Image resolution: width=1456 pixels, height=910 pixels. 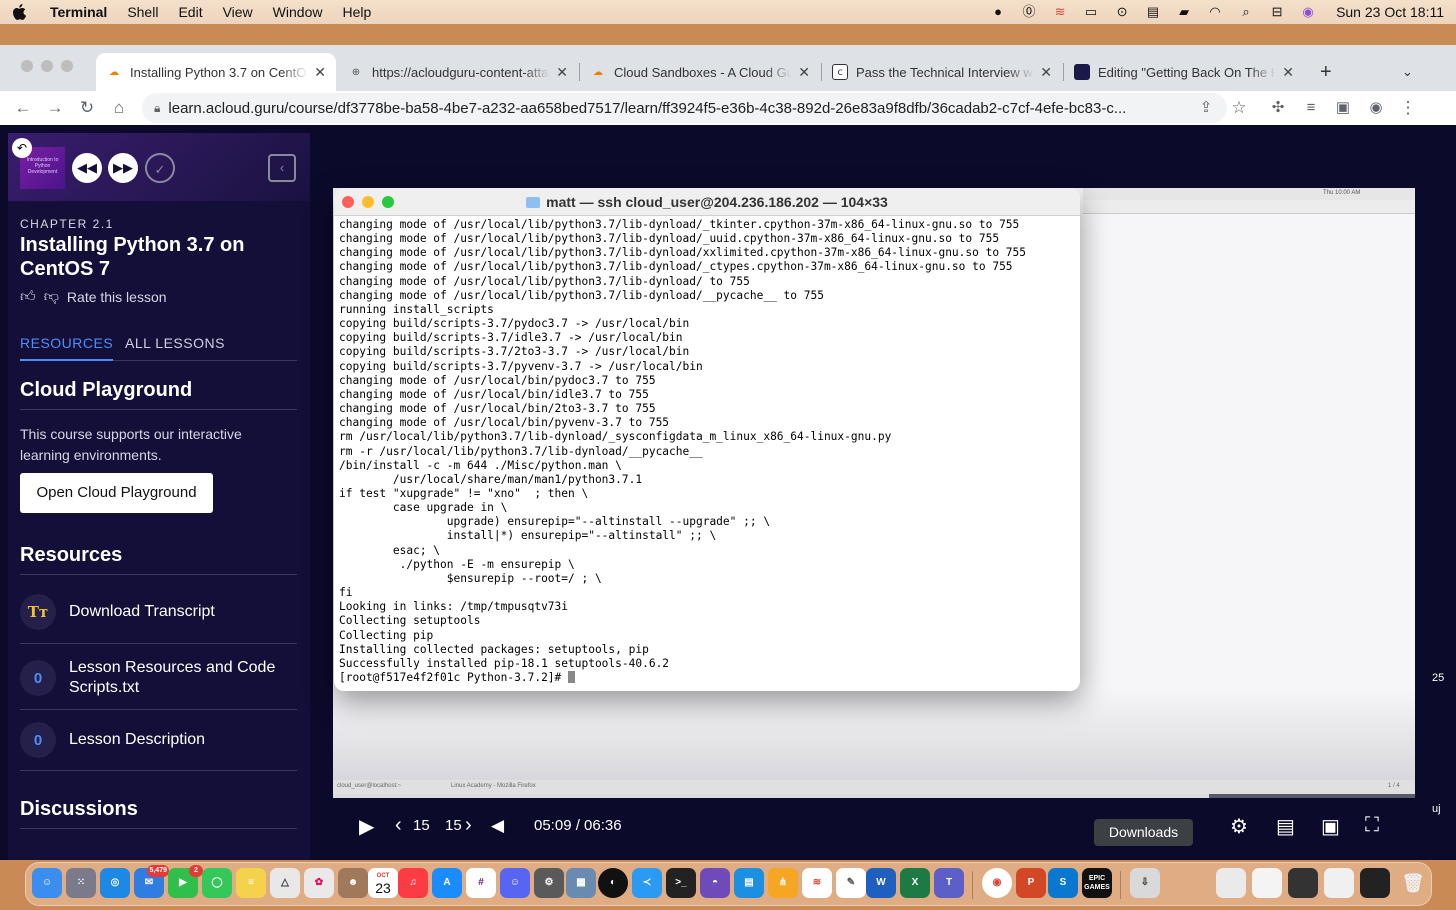 What do you see at coordinates (47, 883) in the screenshot?
I see `finder-icon: ☺` at bounding box center [47, 883].